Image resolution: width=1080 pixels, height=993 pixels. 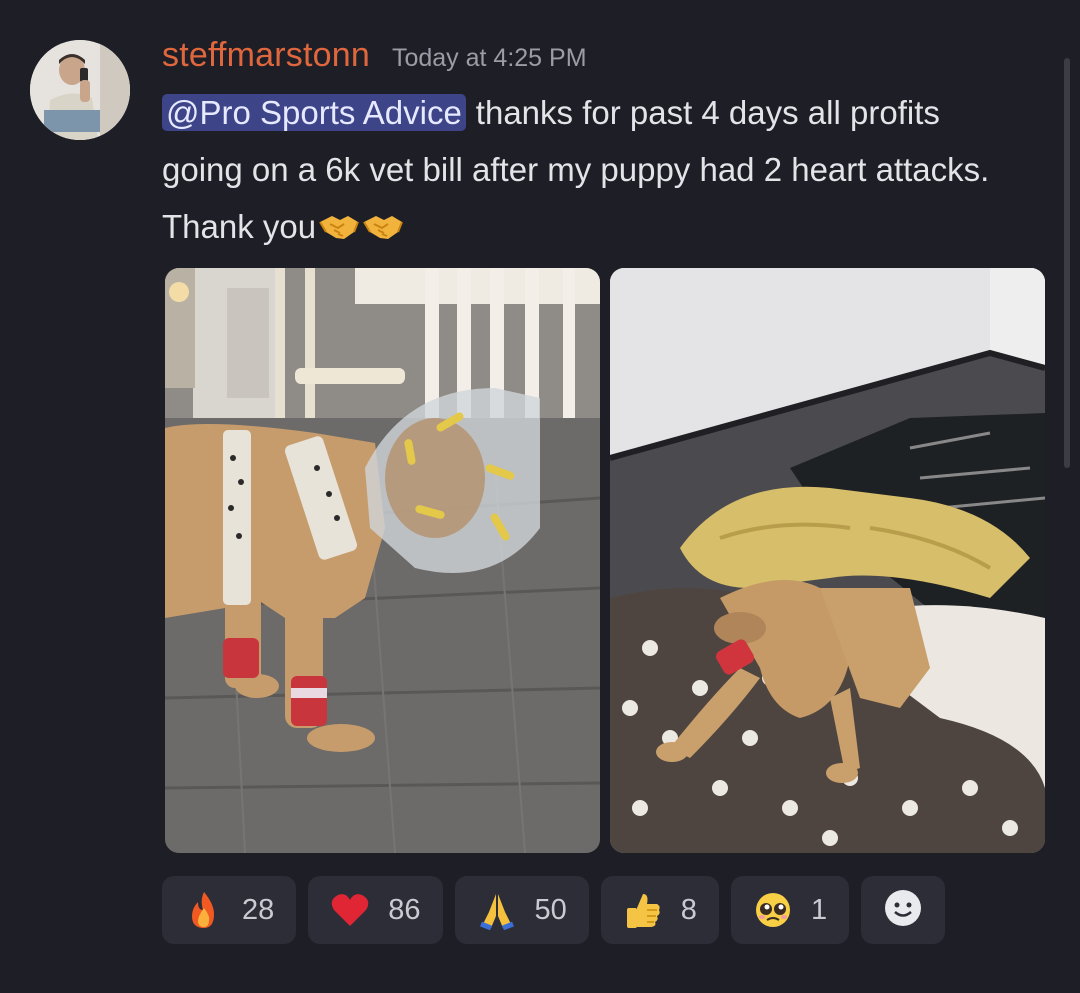 What do you see at coordinates (375, 910) in the screenshot?
I see `reaction-heart: 86` at bounding box center [375, 910].